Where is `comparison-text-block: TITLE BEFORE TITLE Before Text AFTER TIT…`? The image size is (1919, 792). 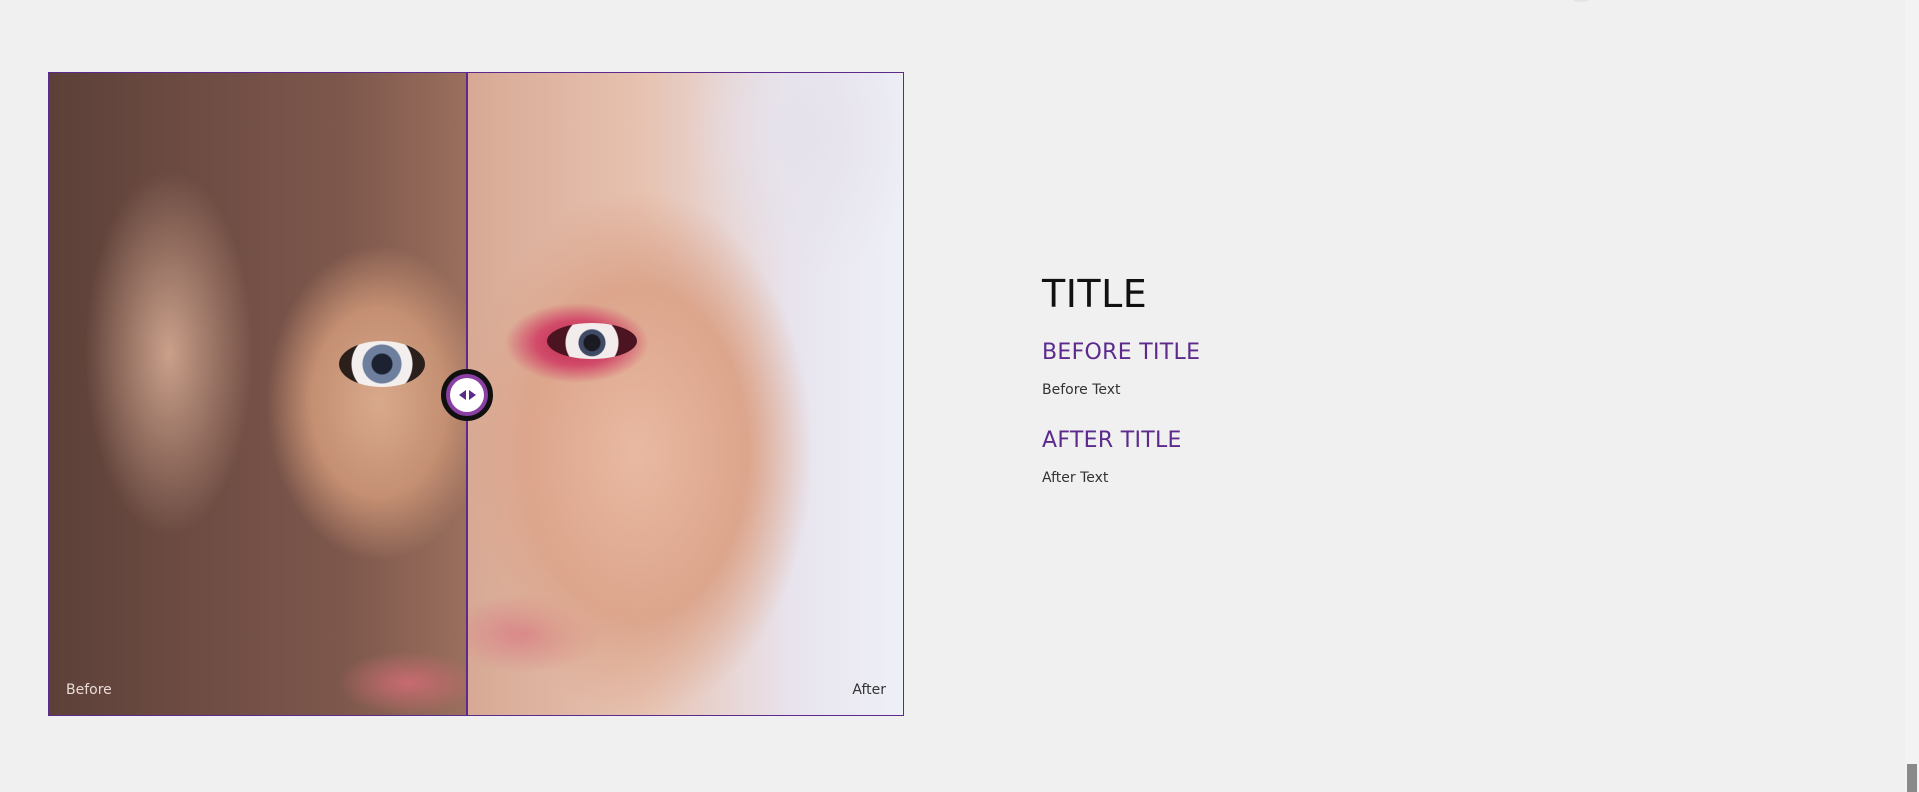
comparison-text-block: TITLE BEFORE TITLE Before Text AFTER TIT… is located at coordinates (1292, 379).